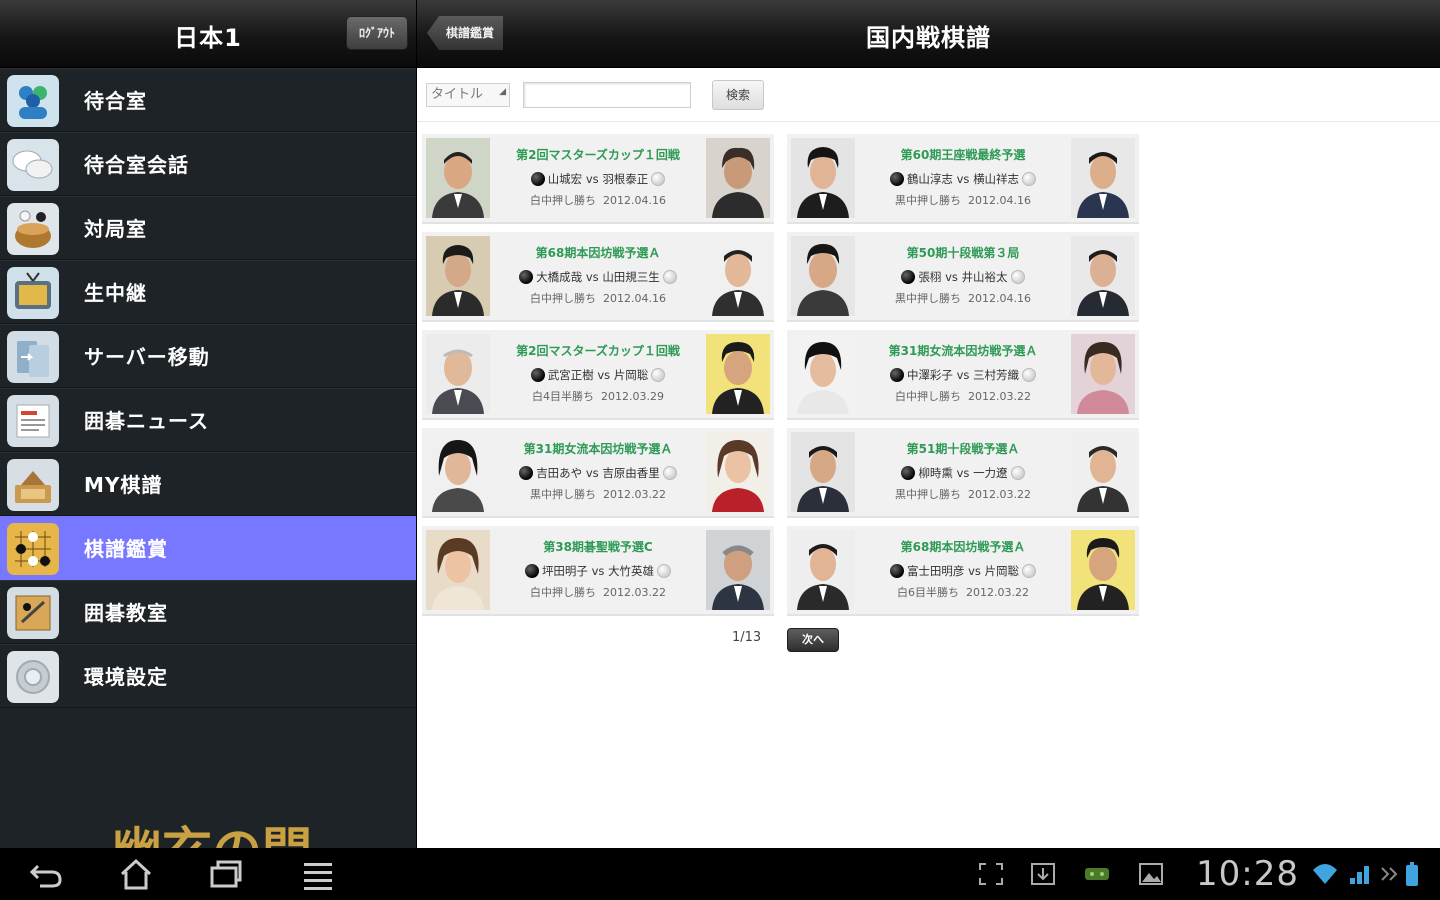  What do you see at coordinates (598, 351) in the screenshot?
I see `game-title: 第2回マスターズカップ１回戦` at bounding box center [598, 351].